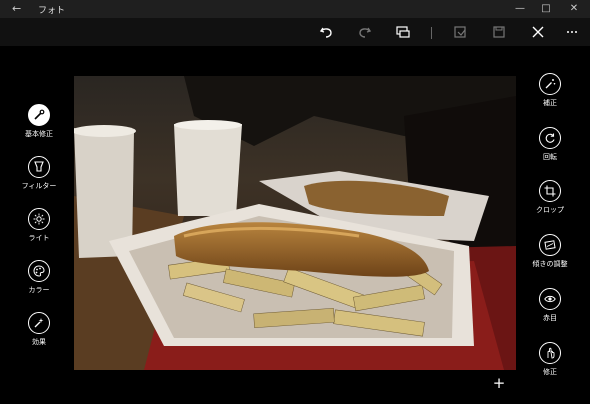 This screenshot has height=404, width=590. I want to click on maximize-icon: □, so click(546, 9).